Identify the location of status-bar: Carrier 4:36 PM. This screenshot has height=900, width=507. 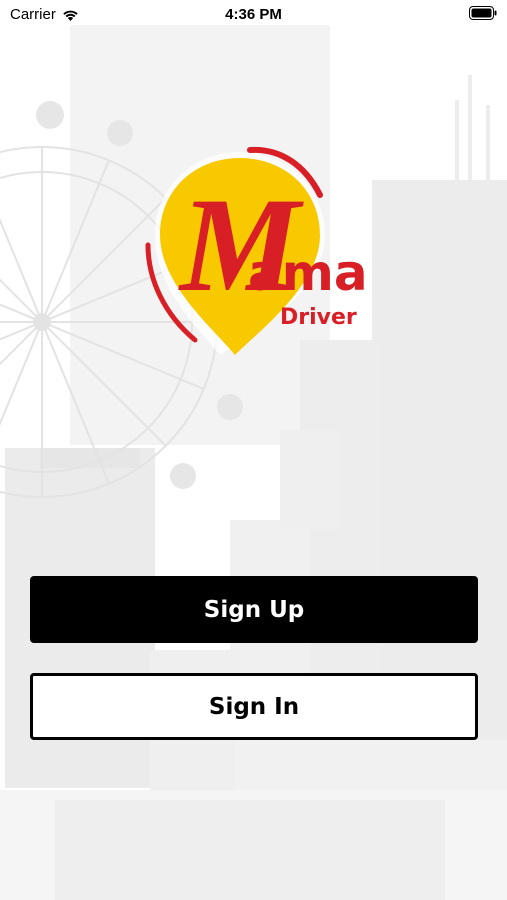
(253, 15).